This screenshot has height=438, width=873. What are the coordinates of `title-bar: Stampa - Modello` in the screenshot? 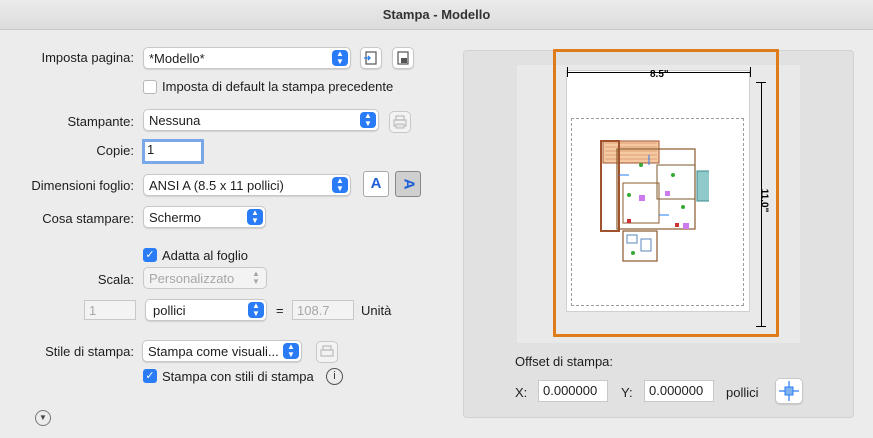 It's located at (436, 15).